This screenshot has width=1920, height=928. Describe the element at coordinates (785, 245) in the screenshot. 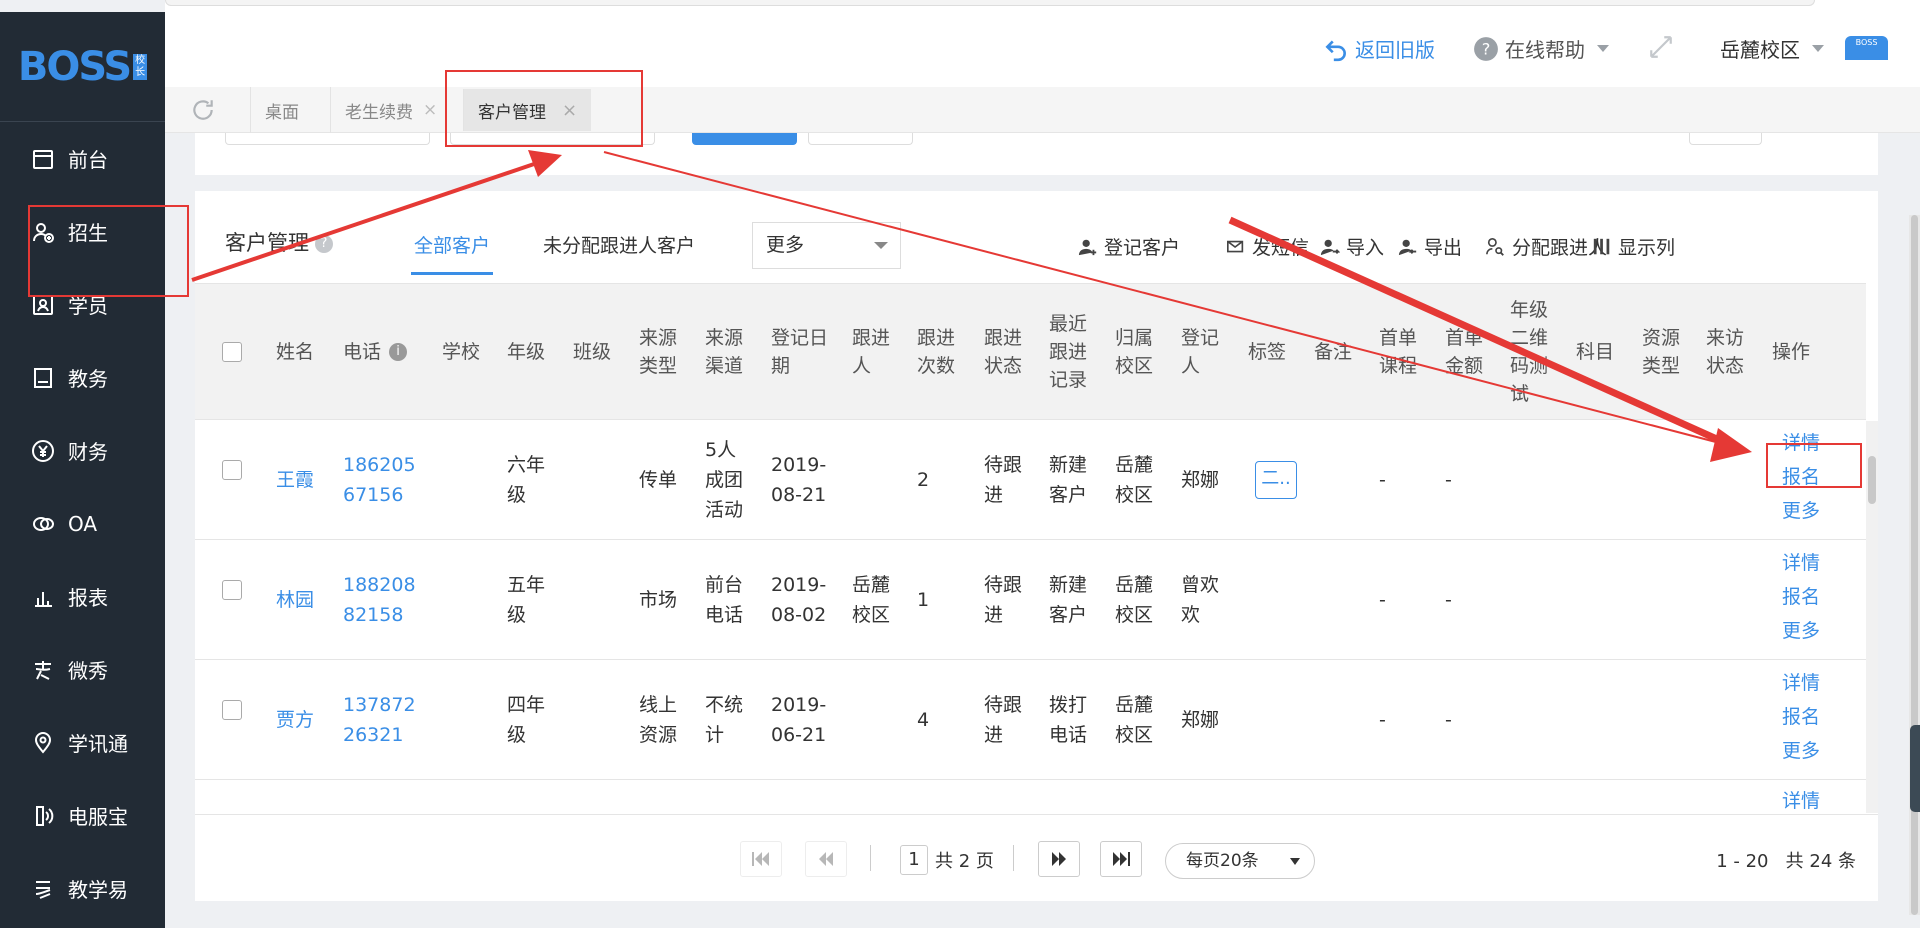

I see `more-select-value: 更多` at that location.